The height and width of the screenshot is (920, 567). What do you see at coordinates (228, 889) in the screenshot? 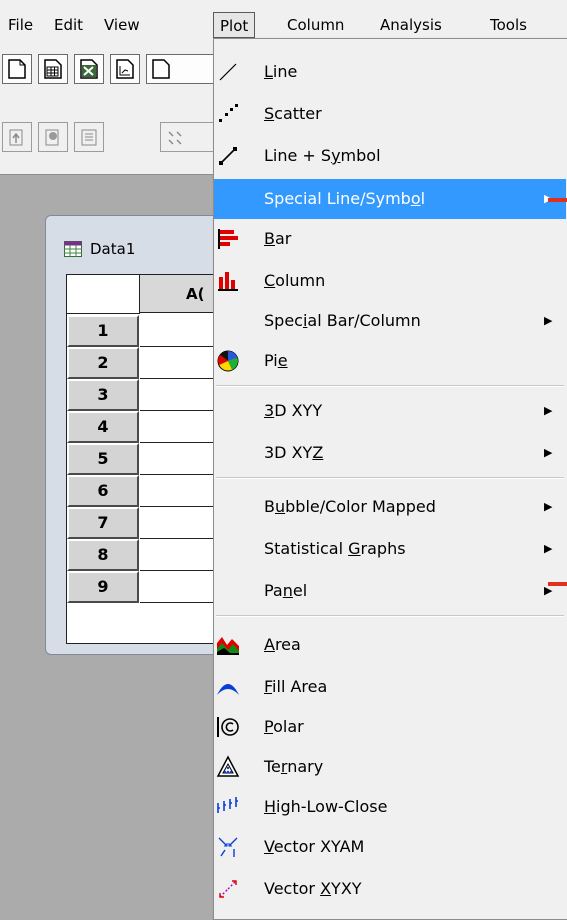
I see `vector-xyxy-icon` at bounding box center [228, 889].